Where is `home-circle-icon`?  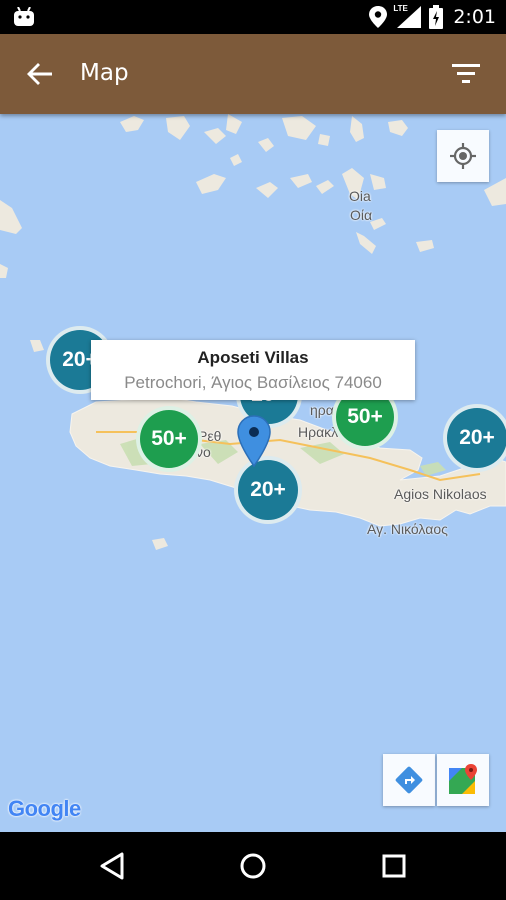 home-circle-icon is located at coordinates (253, 866).